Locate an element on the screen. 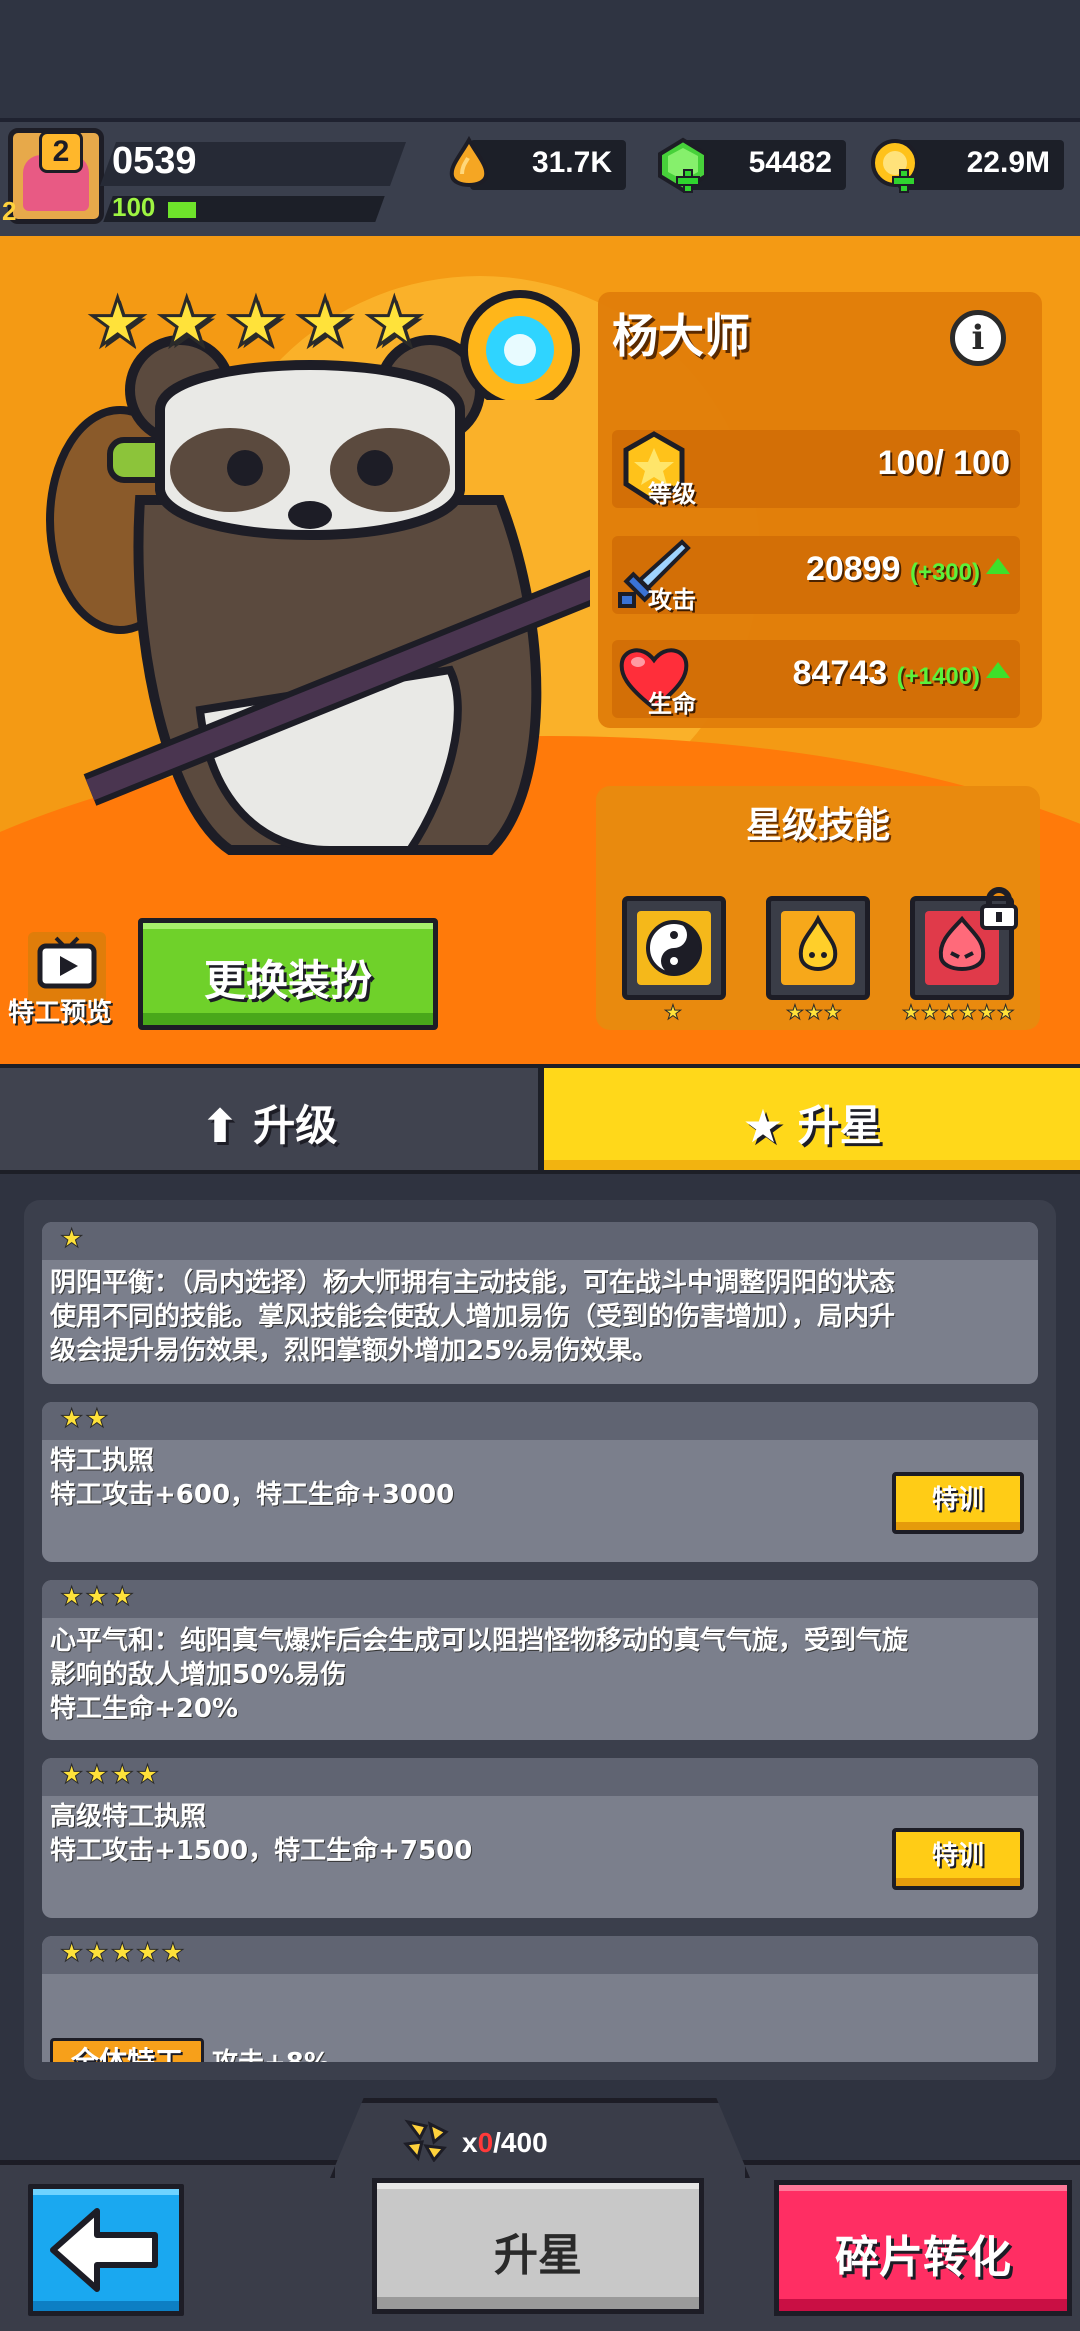 This screenshot has height=2331, width=1080. shard-counter: x0/400 is located at coordinates (474, 2140).